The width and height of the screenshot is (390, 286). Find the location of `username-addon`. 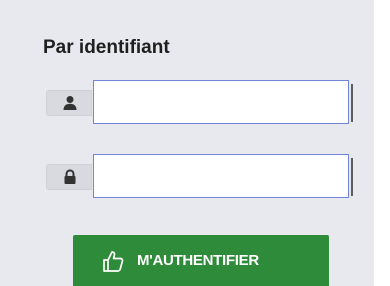

username-addon is located at coordinates (69, 103).